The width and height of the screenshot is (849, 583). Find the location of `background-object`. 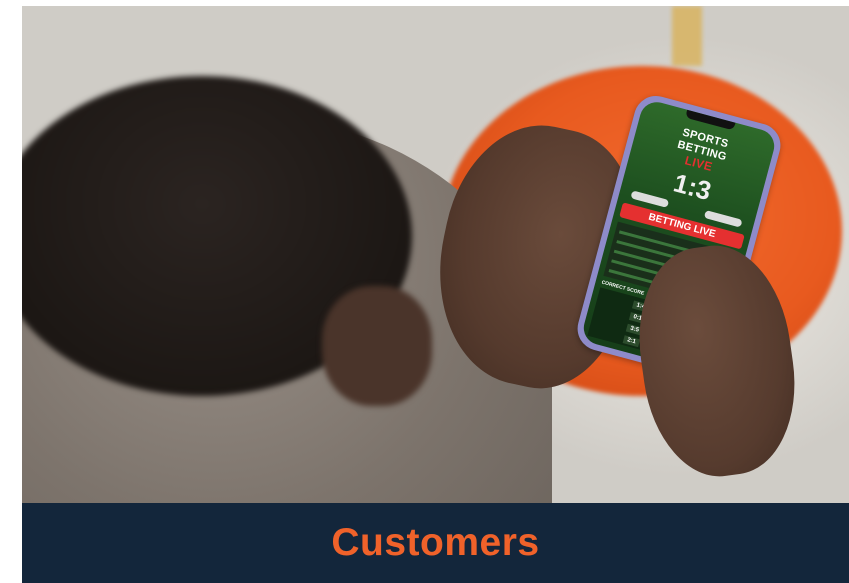

background-object is located at coordinates (687, 36).